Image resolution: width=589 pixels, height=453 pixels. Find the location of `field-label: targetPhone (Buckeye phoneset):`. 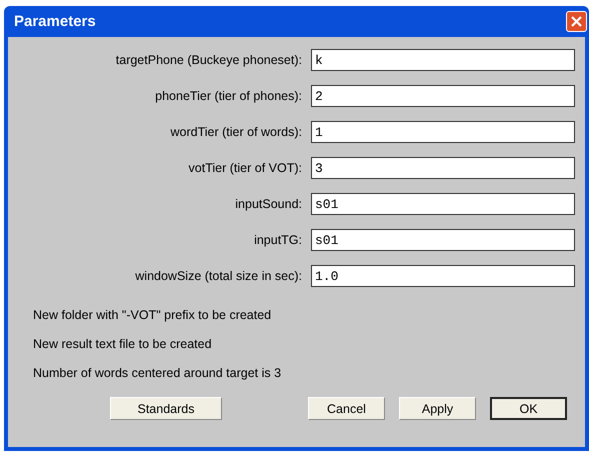

field-label: targetPhone (Buckeye phoneset): is located at coordinates (209, 60).